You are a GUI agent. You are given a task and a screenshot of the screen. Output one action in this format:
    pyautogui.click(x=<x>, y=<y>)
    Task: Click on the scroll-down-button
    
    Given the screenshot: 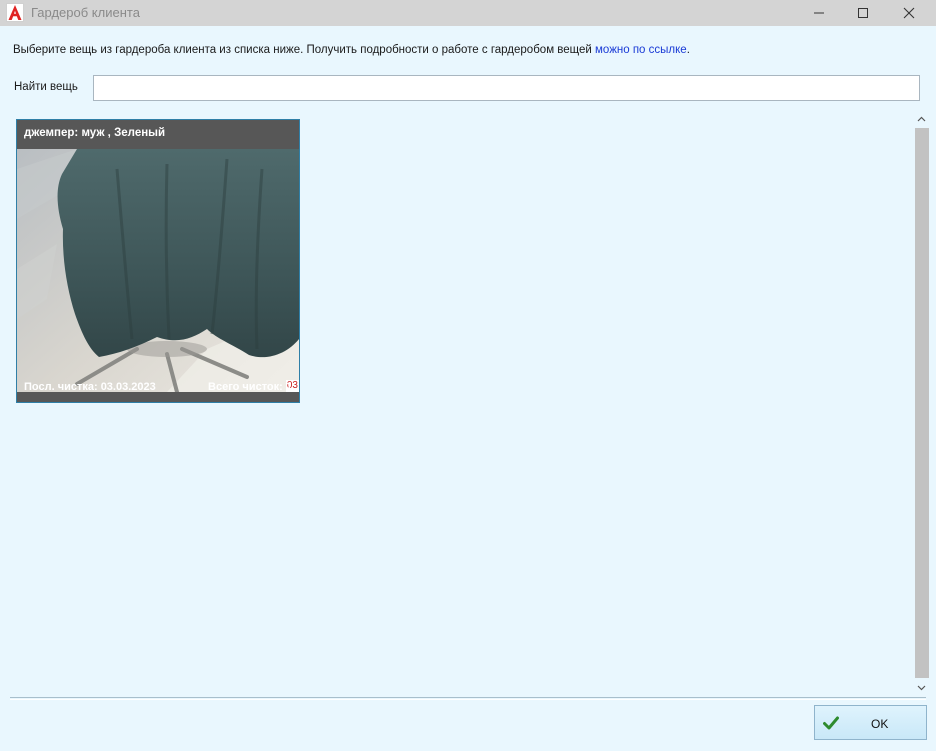 What is the action you would take?
    pyautogui.click(x=921, y=688)
    